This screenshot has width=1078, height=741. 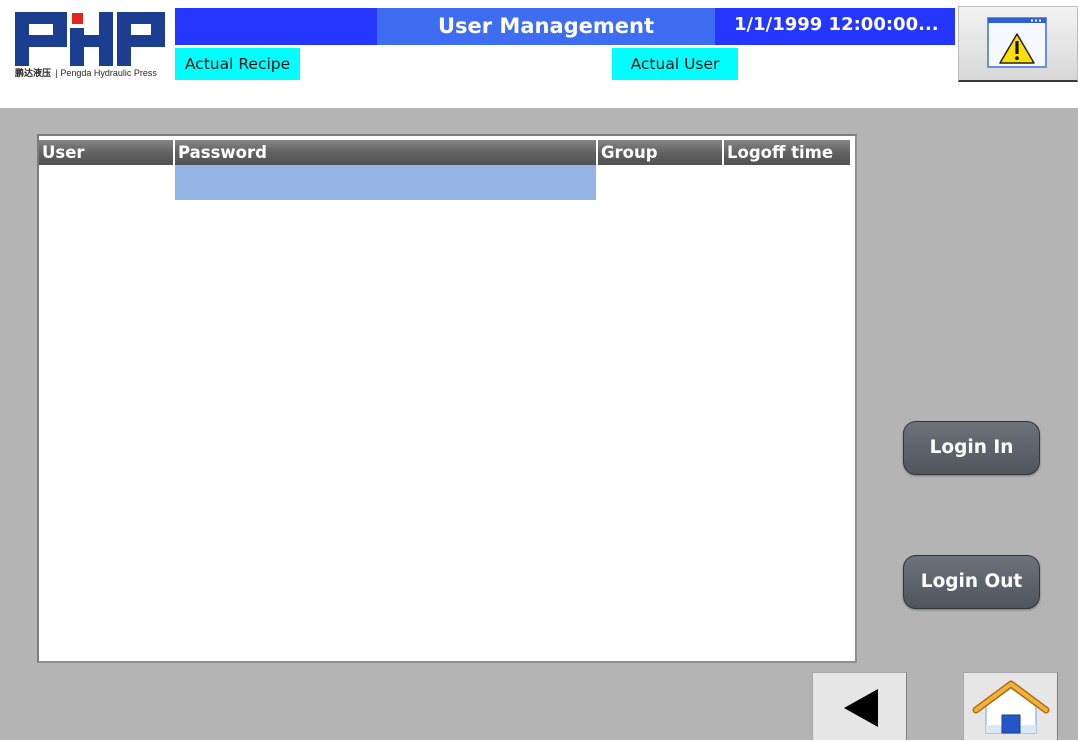 What do you see at coordinates (106, 182) in the screenshot?
I see `cell-user` at bounding box center [106, 182].